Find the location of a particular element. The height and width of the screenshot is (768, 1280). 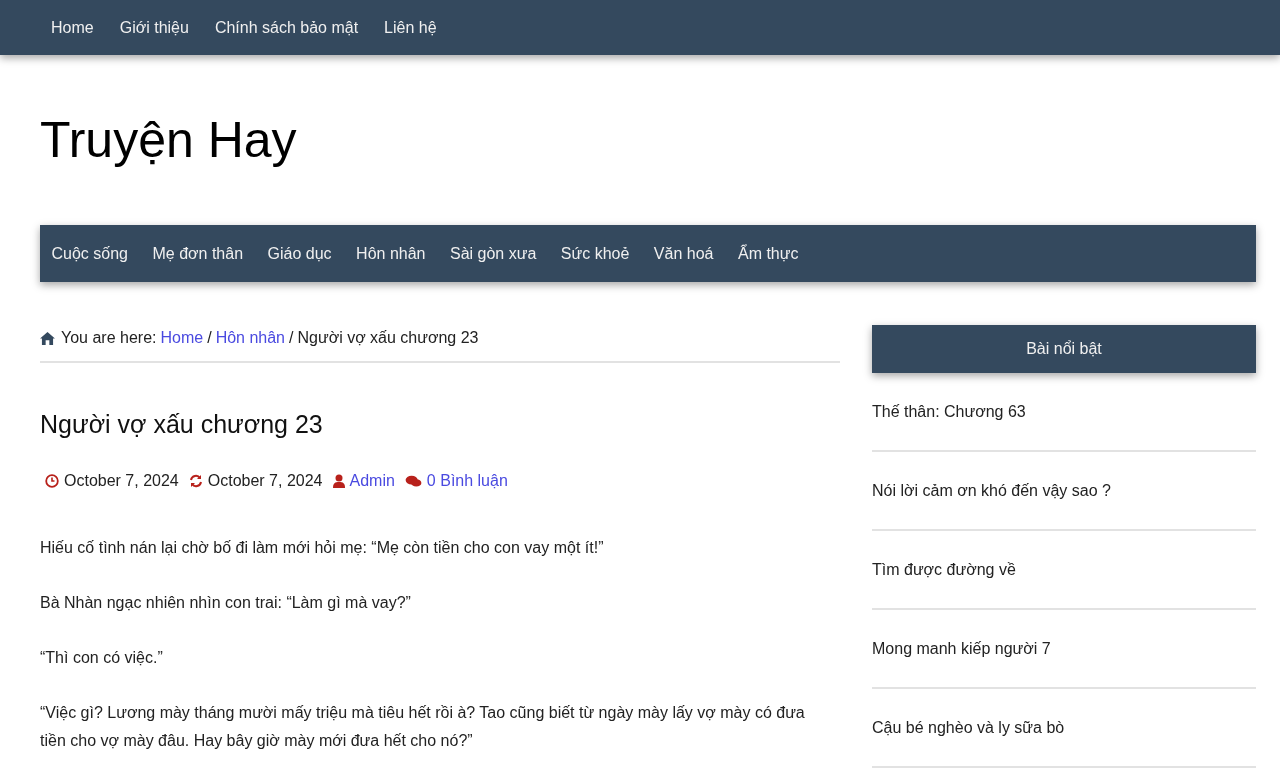

paragraph: Bà Nhàn ngạc nhiên nhìn con trai: “Làm gì mà vay?” is located at coordinates (226, 603).